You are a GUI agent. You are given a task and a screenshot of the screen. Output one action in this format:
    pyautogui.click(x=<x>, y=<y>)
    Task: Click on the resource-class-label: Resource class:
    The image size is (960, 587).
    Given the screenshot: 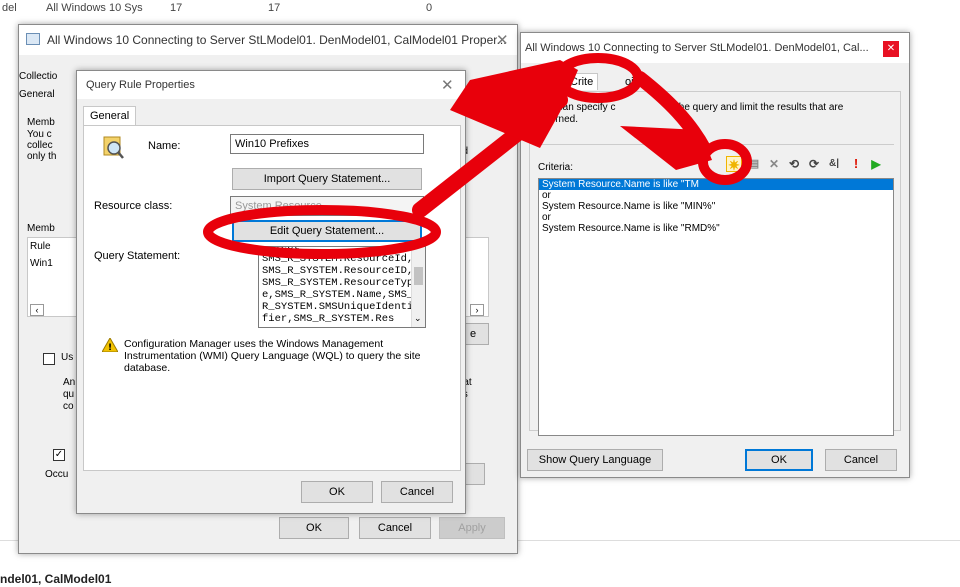 What is the action you would take?
    pyautogui.click(x=133, y=206)
    